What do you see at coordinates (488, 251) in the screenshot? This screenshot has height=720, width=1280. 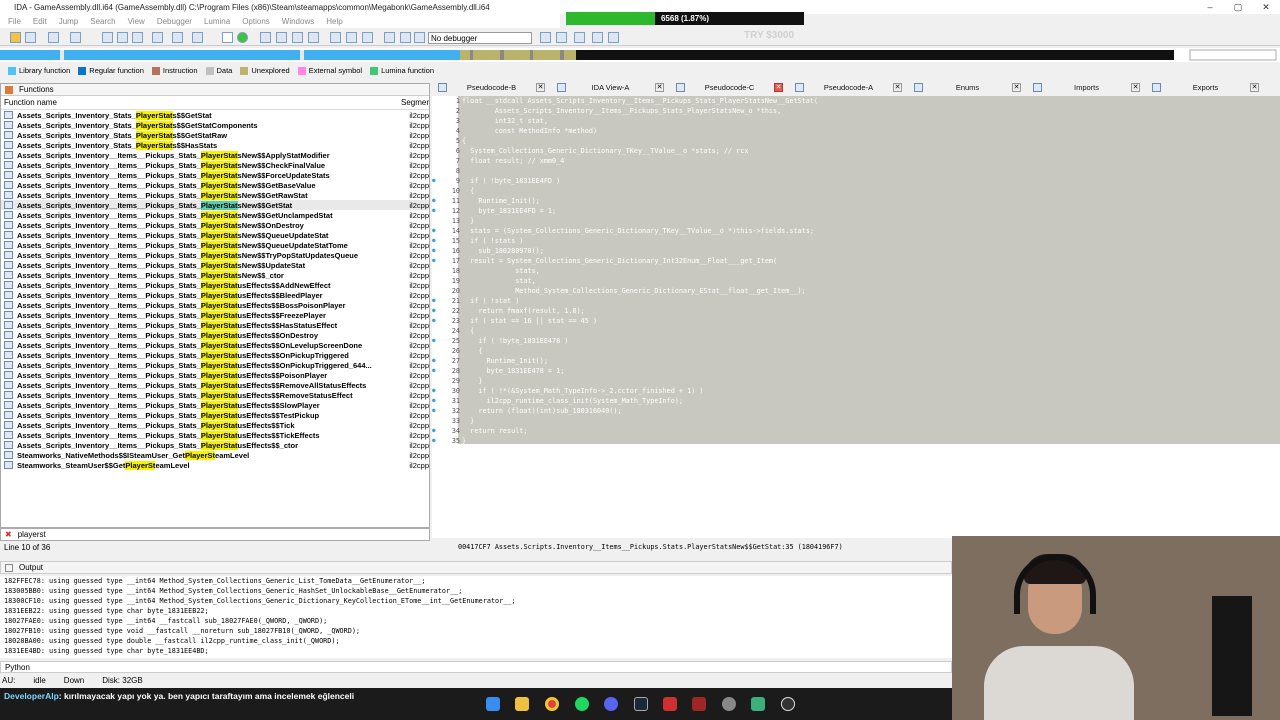 I see `code-line: ● 16 sub_180280970();` at bounding box center [488, 251].